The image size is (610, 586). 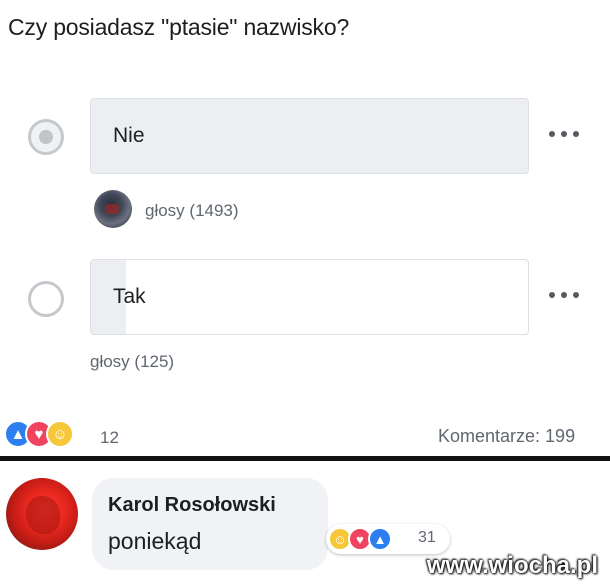 I want to click on comments-count-link: Komentarze: 199, so click(x=506, y=436).